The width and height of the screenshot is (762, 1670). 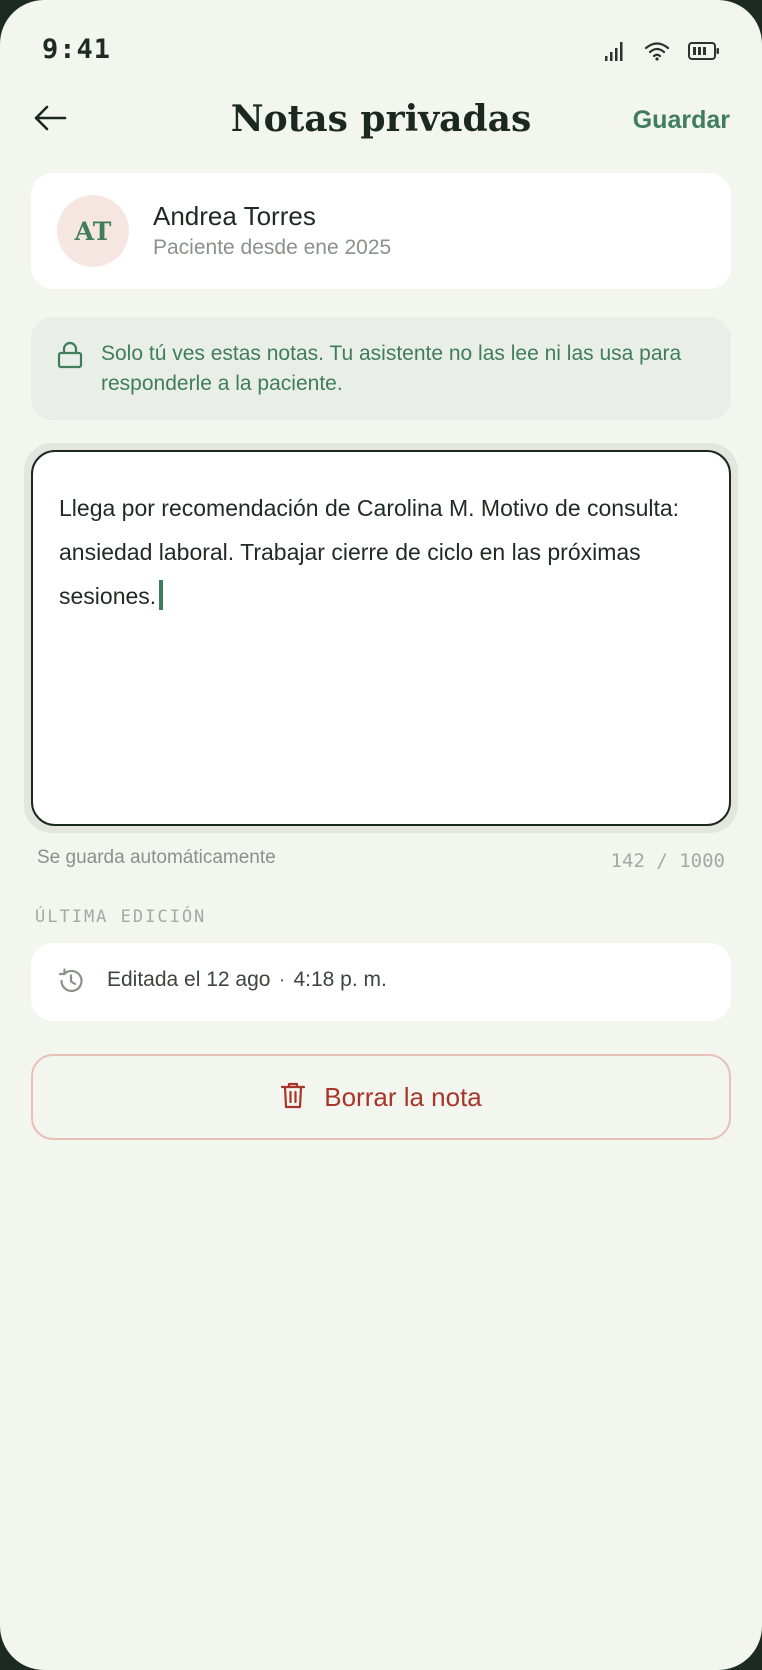 I want to click on last-edit-card: Editada el 12 ago · 4:18 p. m., so click(x=381, y=982).